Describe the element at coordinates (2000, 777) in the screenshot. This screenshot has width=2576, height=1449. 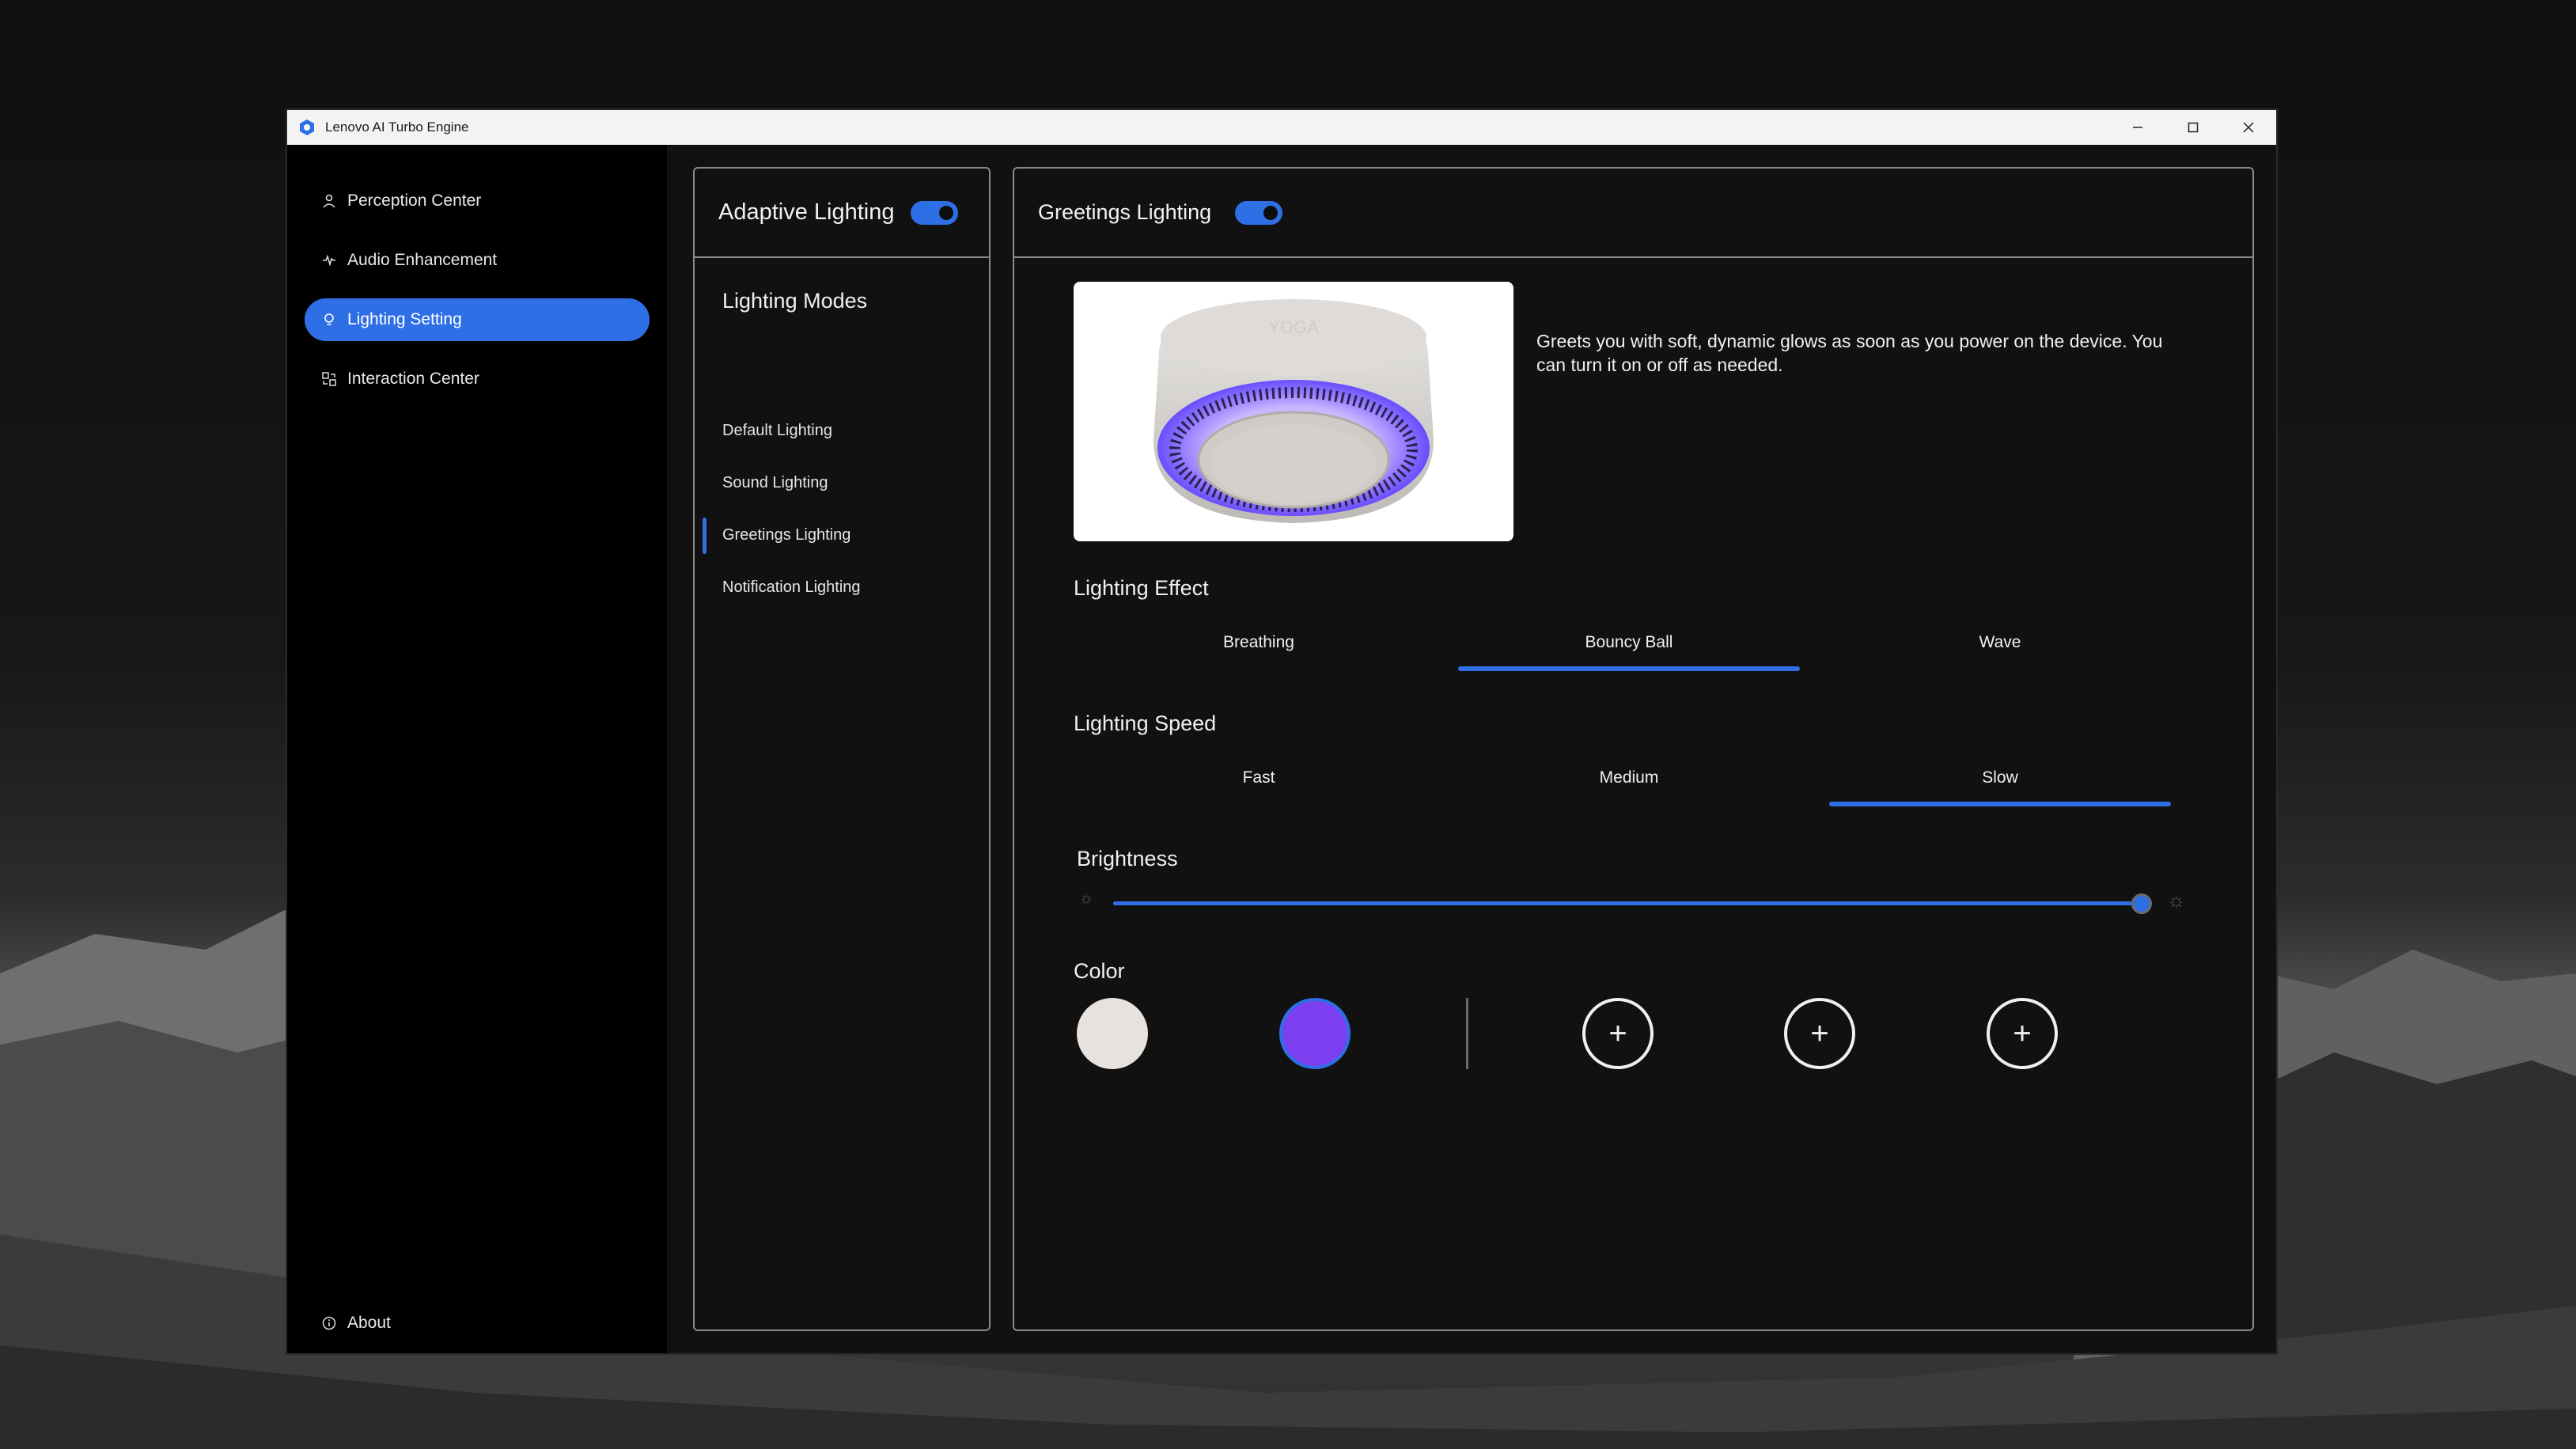
I see `speed-option-slow: Slow` at that location.